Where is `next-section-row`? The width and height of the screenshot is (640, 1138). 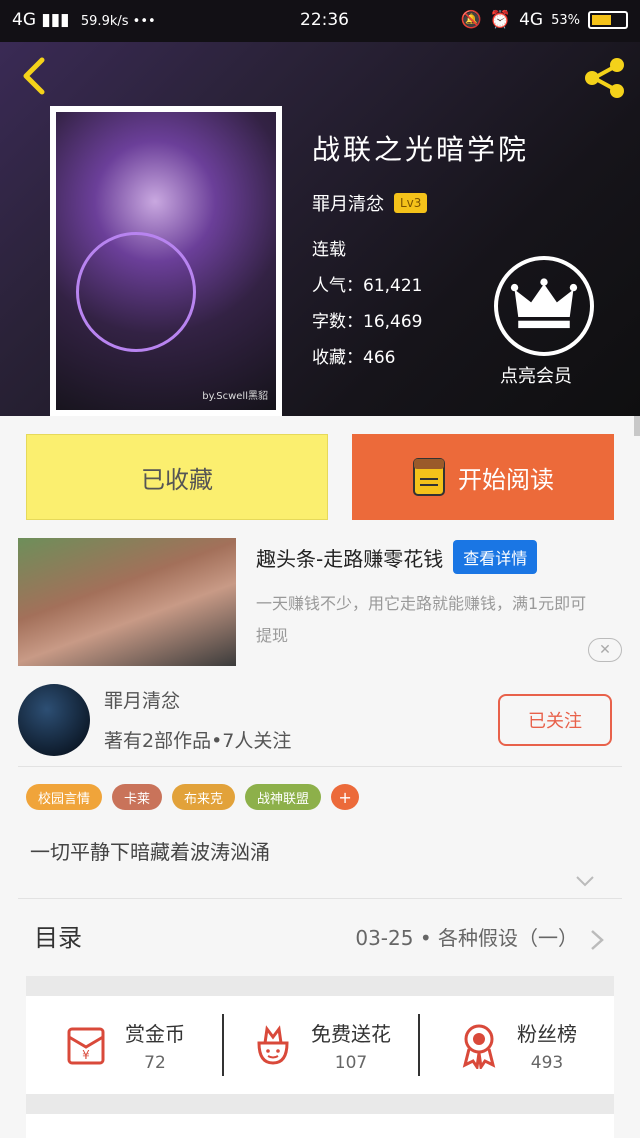 next-section-row is located at coordinates (320, 1126).